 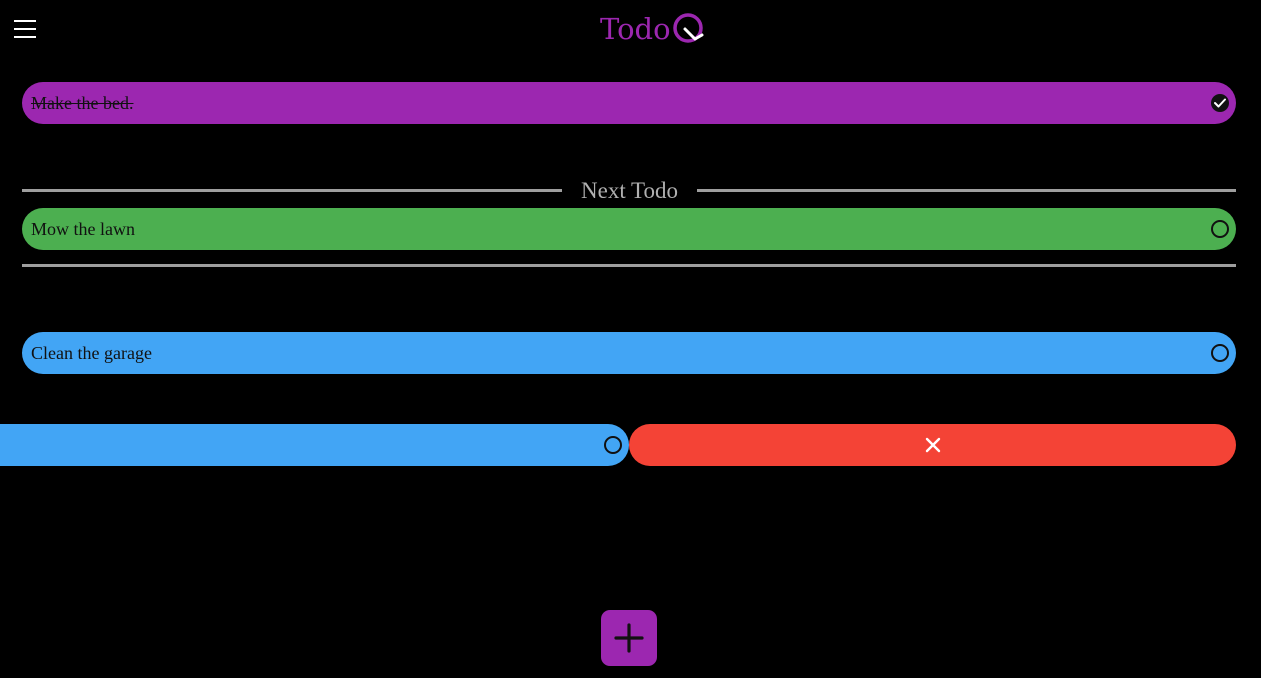 What do you see at coordinates (91, 352) in the screenshot?
I see `todo-text: Clean the garage` at bounding box center [91, 352].